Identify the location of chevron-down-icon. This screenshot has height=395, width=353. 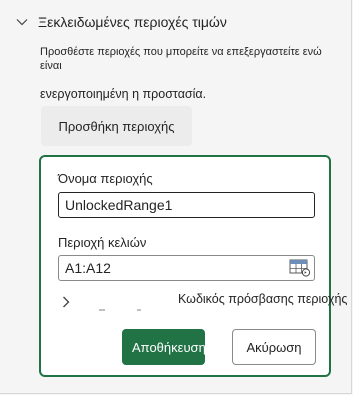
(22, 22).